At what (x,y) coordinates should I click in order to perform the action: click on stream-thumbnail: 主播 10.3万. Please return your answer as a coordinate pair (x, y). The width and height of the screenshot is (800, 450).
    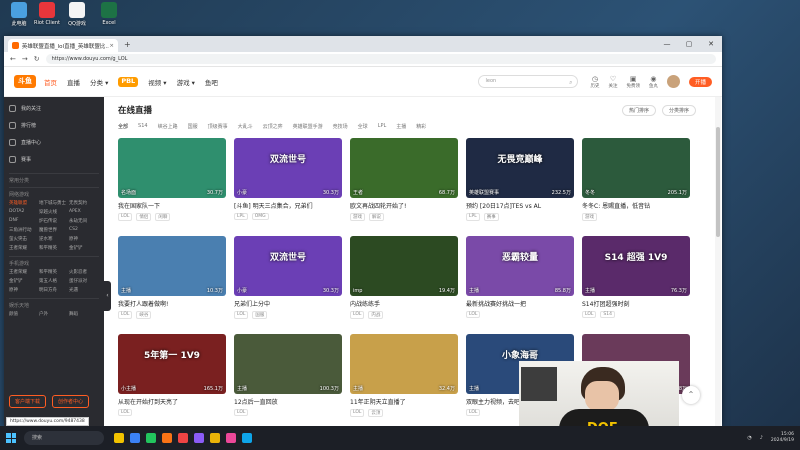
    Looking at the image, I should click on (172, 266).